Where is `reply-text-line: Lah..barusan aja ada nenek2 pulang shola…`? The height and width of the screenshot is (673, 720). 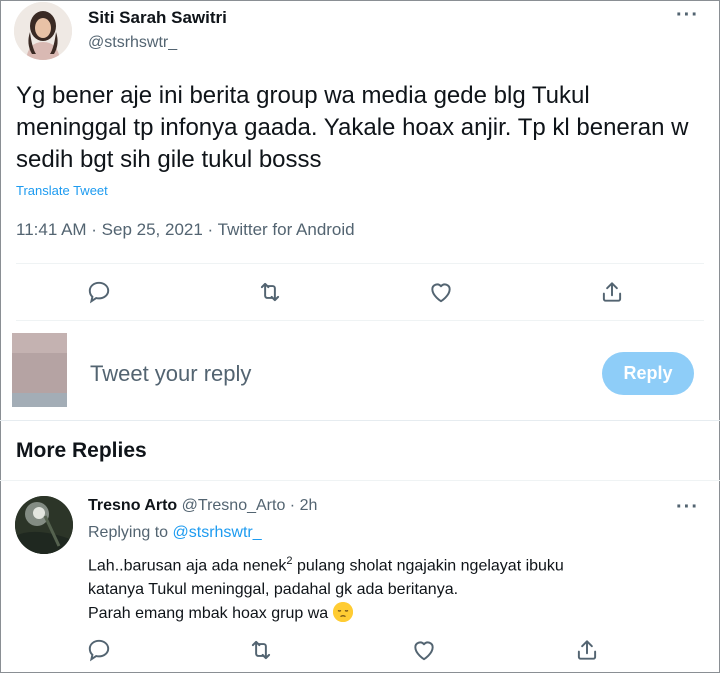 reply-text-line: Lah..barusan aja ada nenek2 pulang shola… is located at coordinates (393, 563).